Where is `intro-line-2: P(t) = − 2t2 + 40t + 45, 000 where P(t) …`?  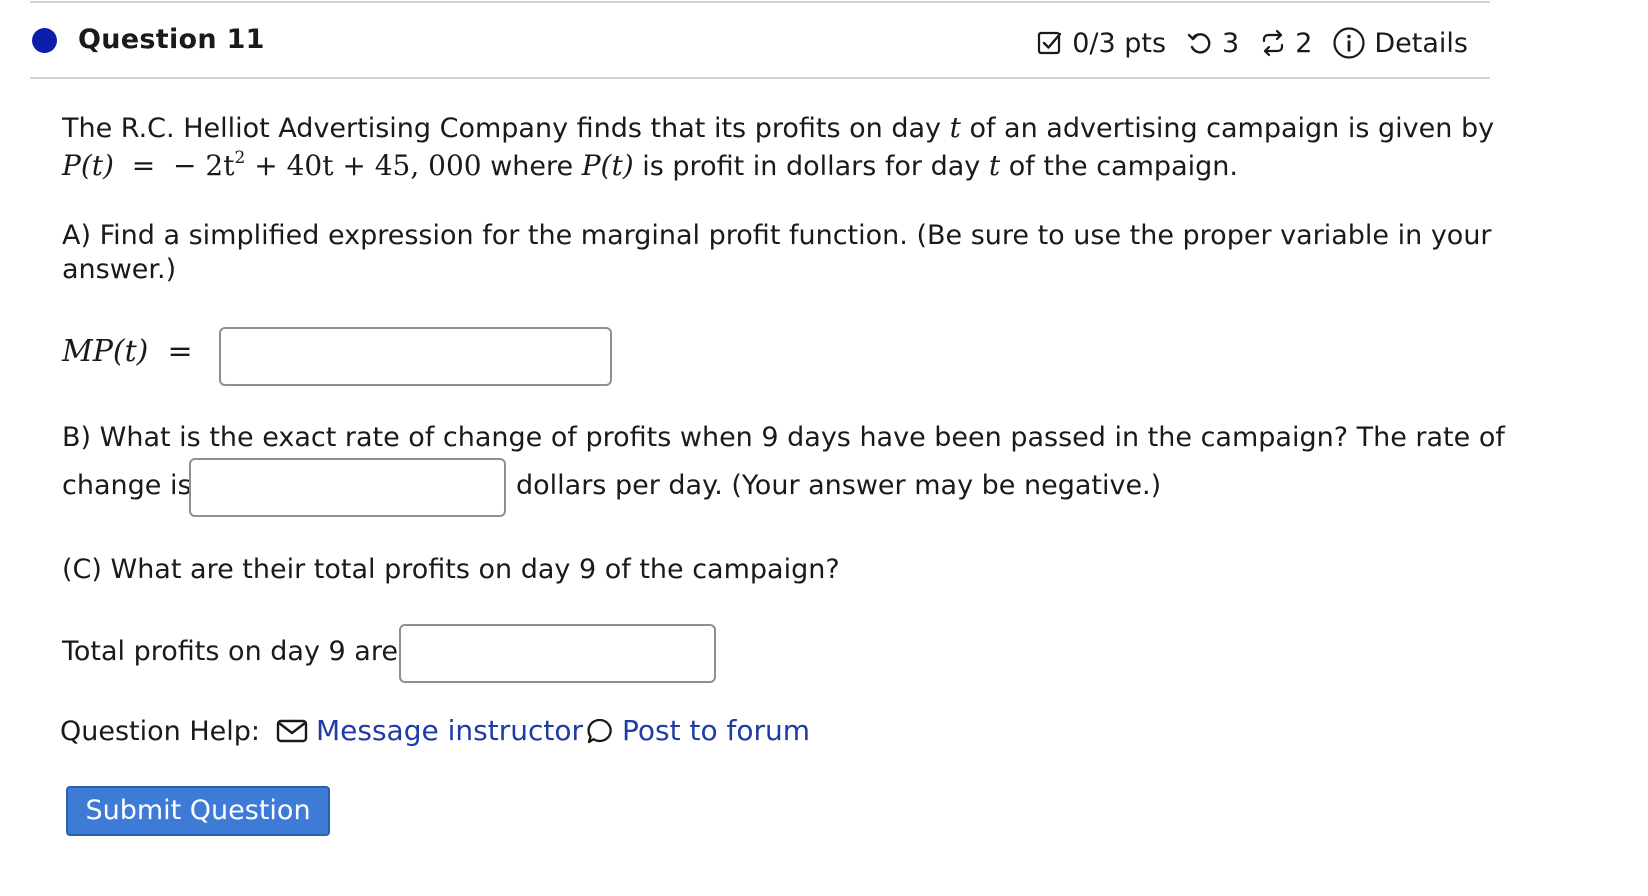
intro-line-2: P(t) = − 2t2 + 40t + 45, 000 where P(t) … is located at coordinates (650, 165).